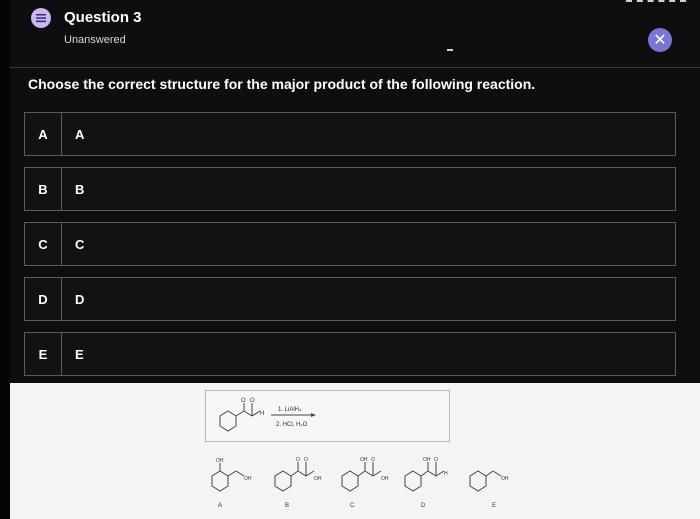  What do you see at coordinates (494, 506) in the screenshot?
I see `structure-label-e: E` at bounding box center [494, 506].